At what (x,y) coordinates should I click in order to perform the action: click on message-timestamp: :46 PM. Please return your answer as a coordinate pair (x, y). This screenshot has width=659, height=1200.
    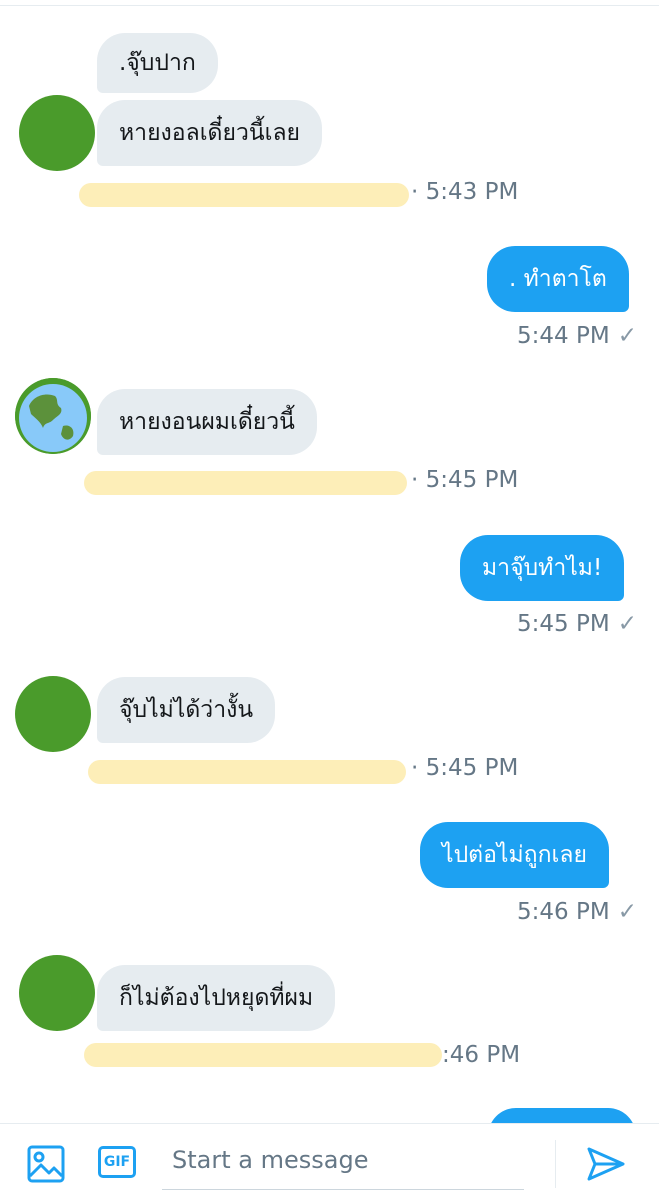
    Looking at the image, I should click on (481, 1055).